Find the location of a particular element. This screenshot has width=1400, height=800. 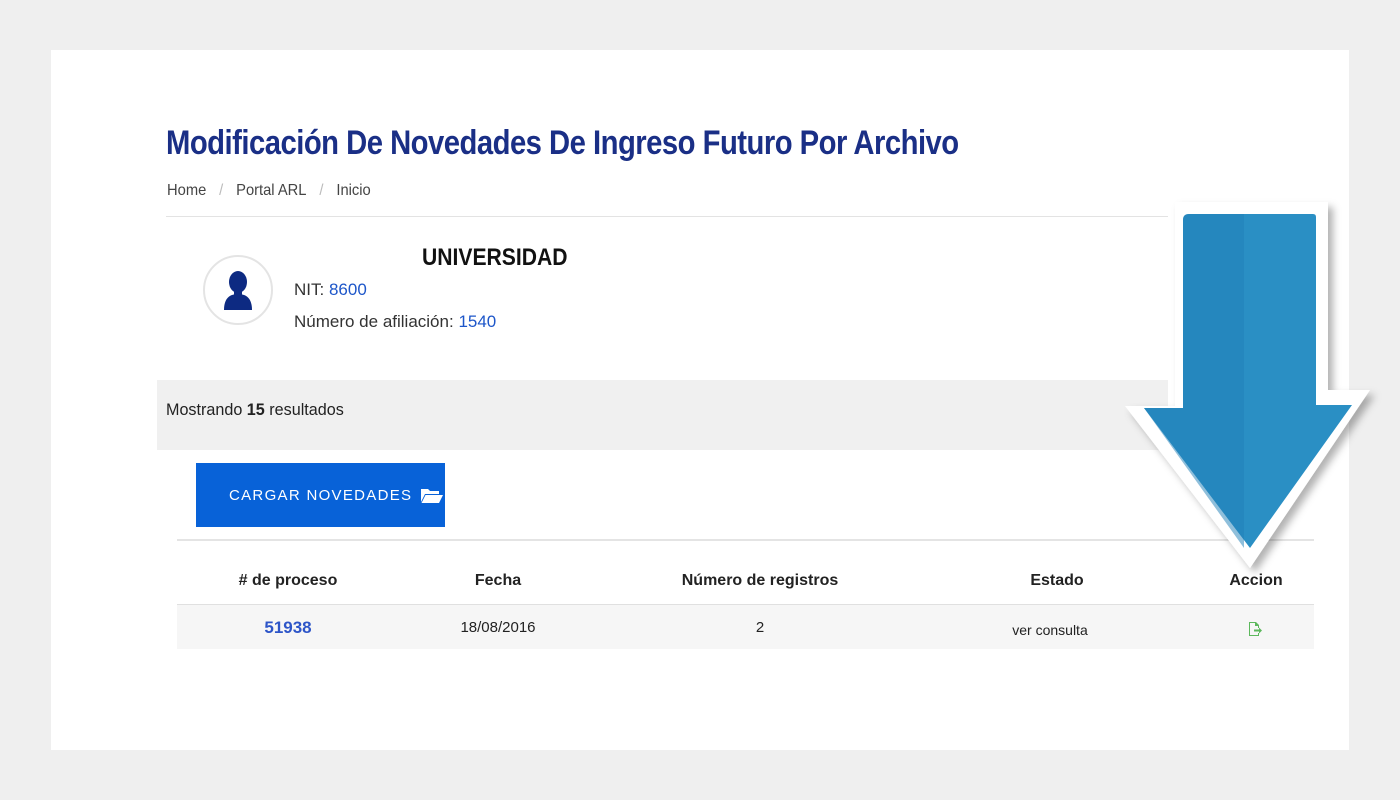

avatar is located at coordinates (238, 290).